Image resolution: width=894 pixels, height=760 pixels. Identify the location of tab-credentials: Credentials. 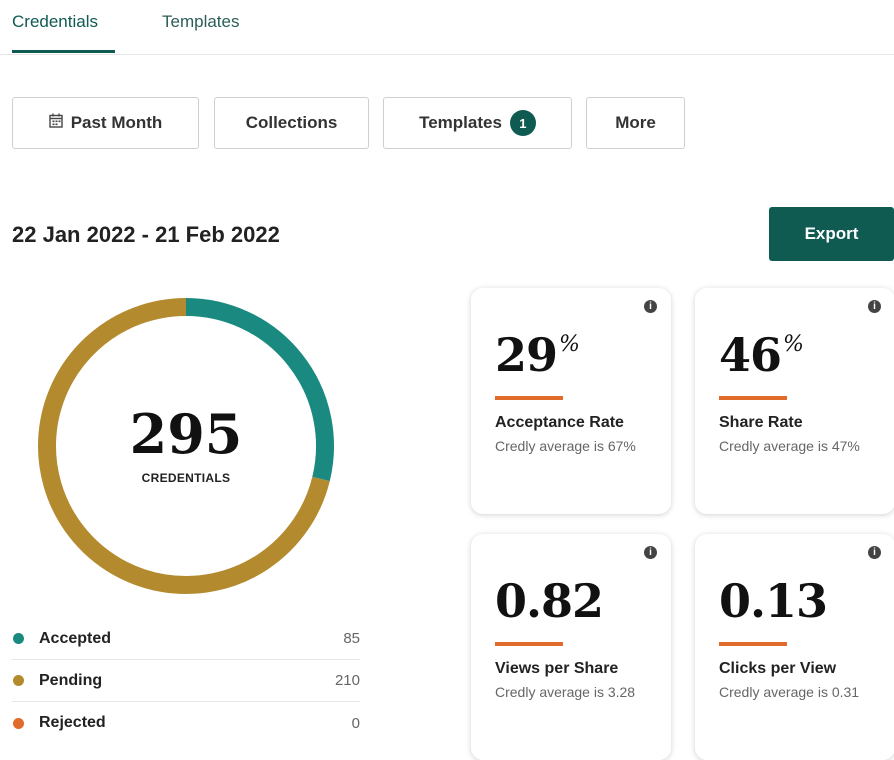
(55, 22).